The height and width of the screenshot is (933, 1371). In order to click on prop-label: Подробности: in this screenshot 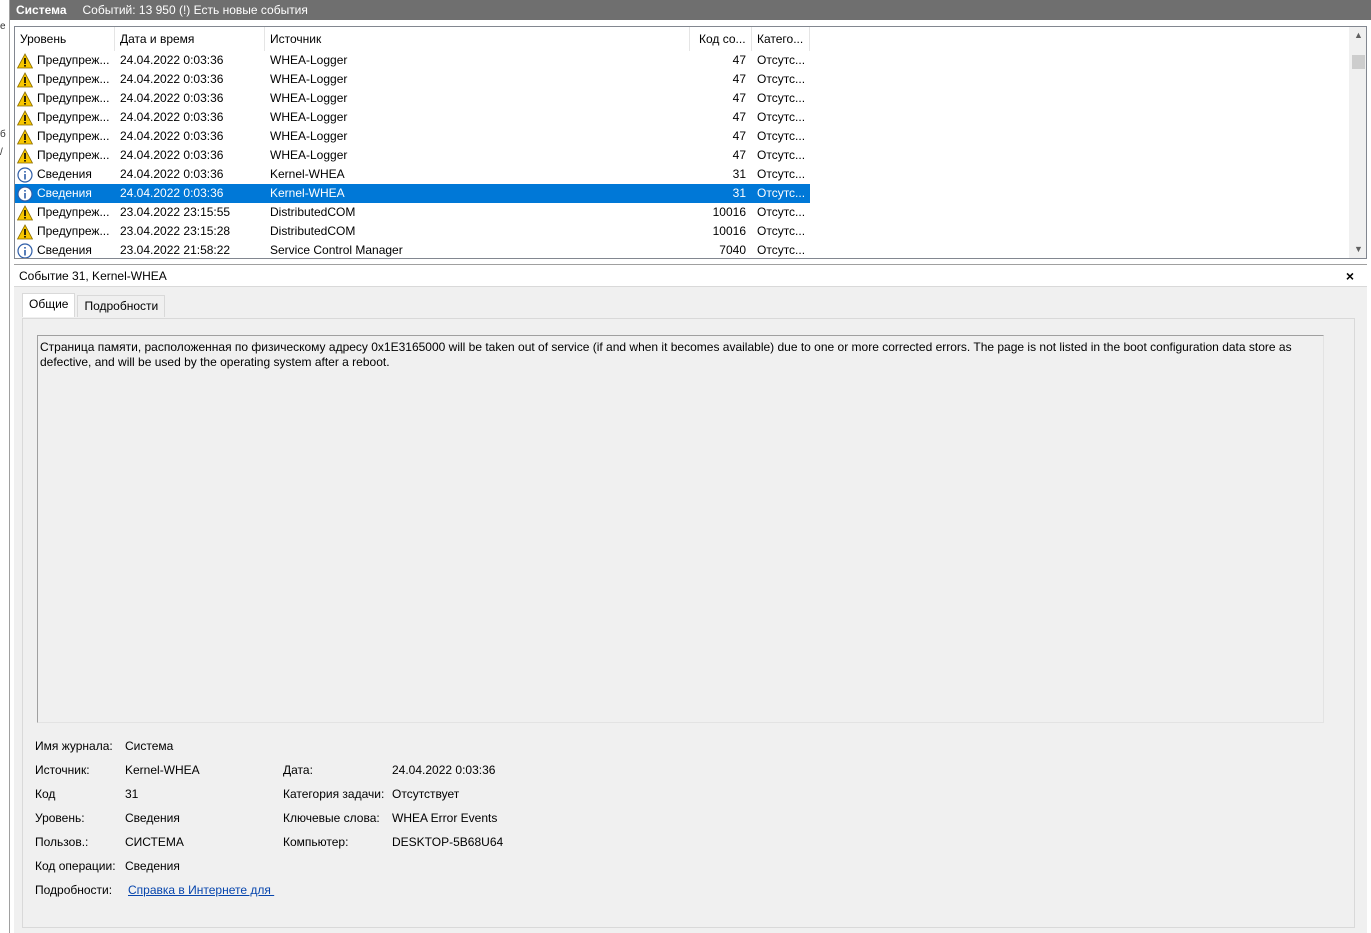, I will do `click(74, 890)`.